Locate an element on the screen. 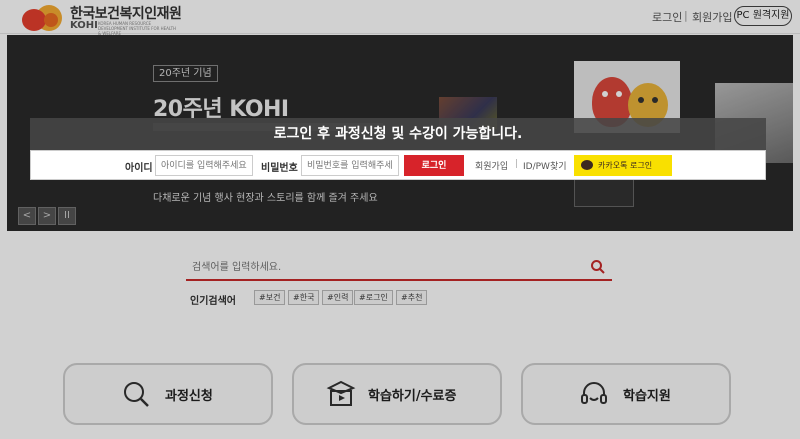 The width and height of the screenshot is (800, 439). login-button: 로그인 is located at coordinates (434, 165).